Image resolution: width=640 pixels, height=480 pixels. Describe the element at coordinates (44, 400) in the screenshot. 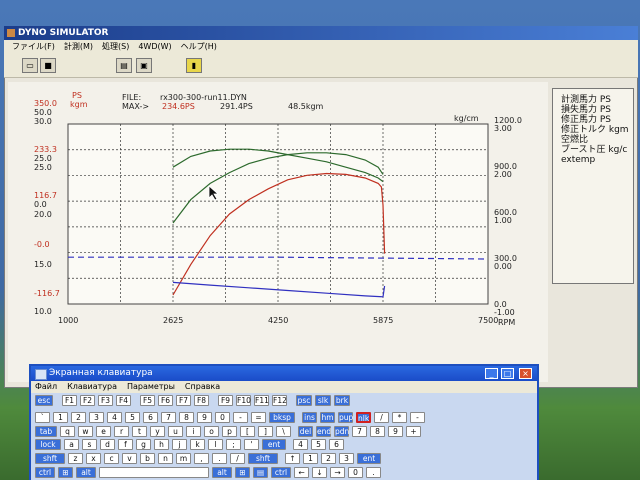

I see `key-r0c0: esc` at that location.